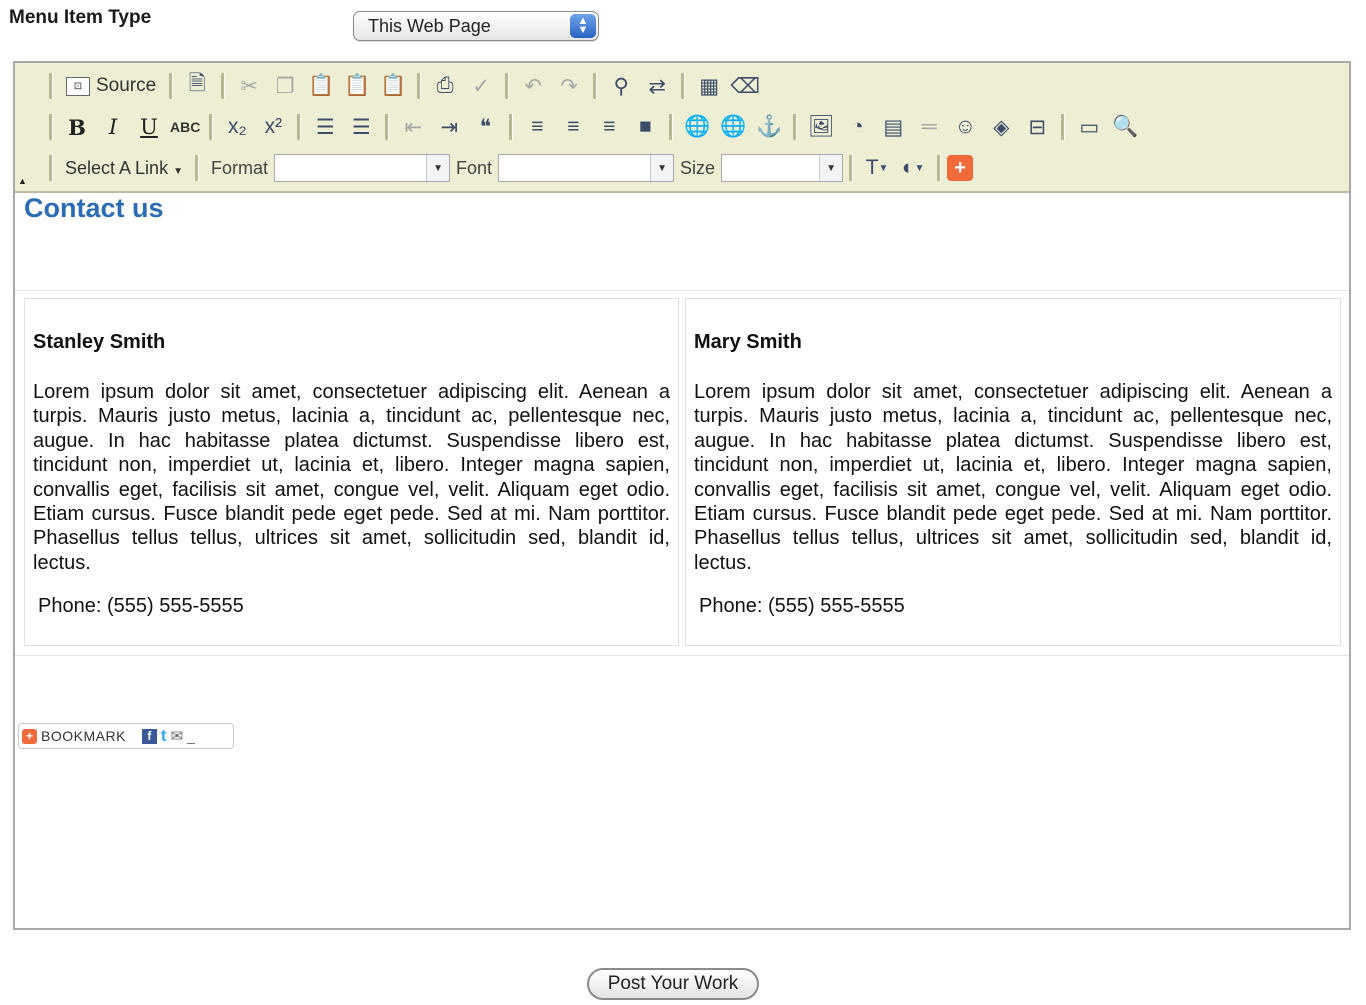 Image resolution: width=1366 pixels, height=1005 pixels. What do you see at coordinates (645, 127) in the screenshot?
I see `justify-icon: ■` at bounding box center [645, 127].